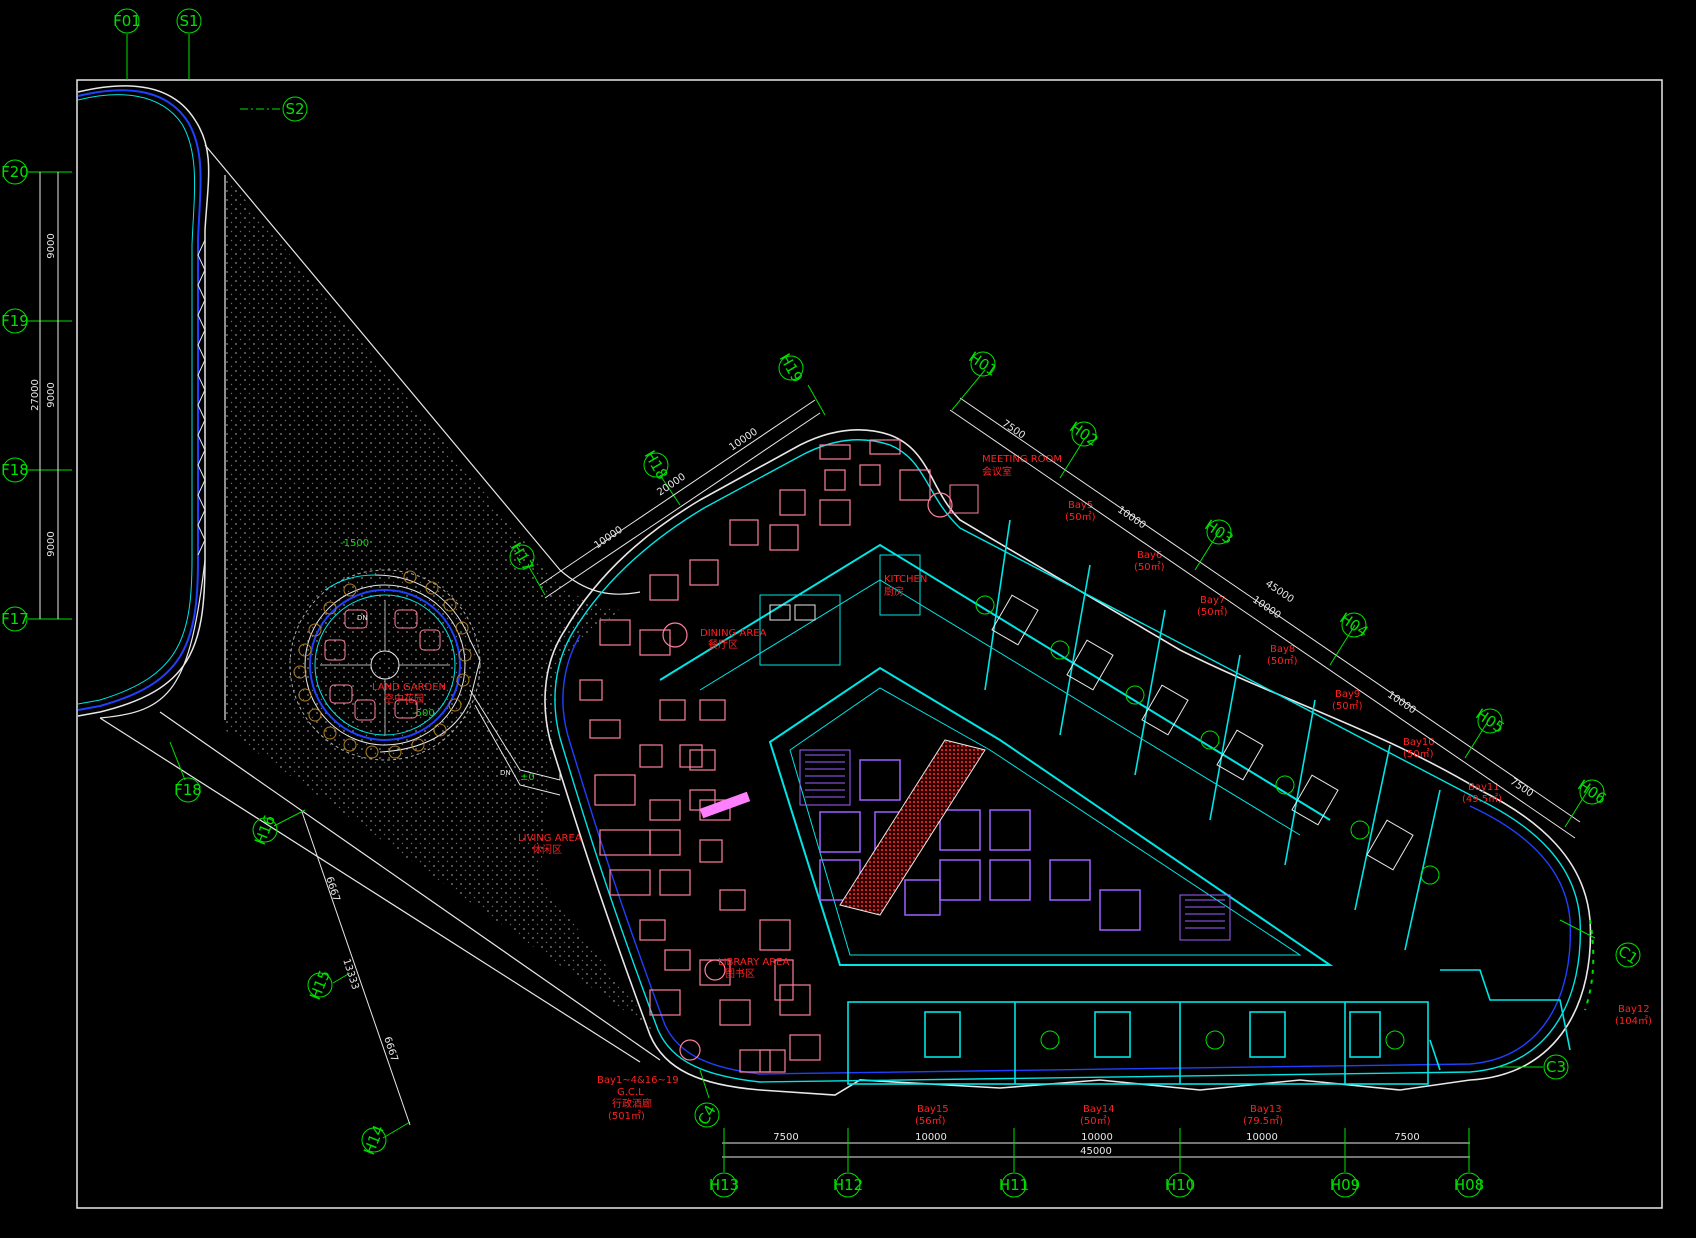  Describe the element at coordinates (733, 633) in the screenshot. I see `room-label-dining-en: DINING AREA` at that location.